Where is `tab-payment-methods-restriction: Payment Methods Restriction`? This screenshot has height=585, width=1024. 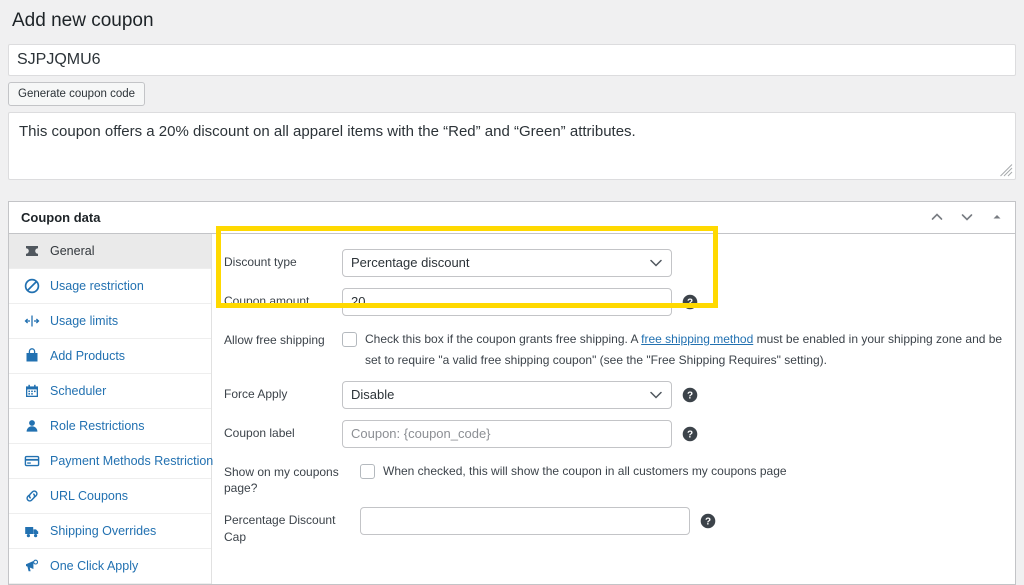
tab-payment-methods-restriction: Payment Methods Restriction is located at coordinates (111, 461).